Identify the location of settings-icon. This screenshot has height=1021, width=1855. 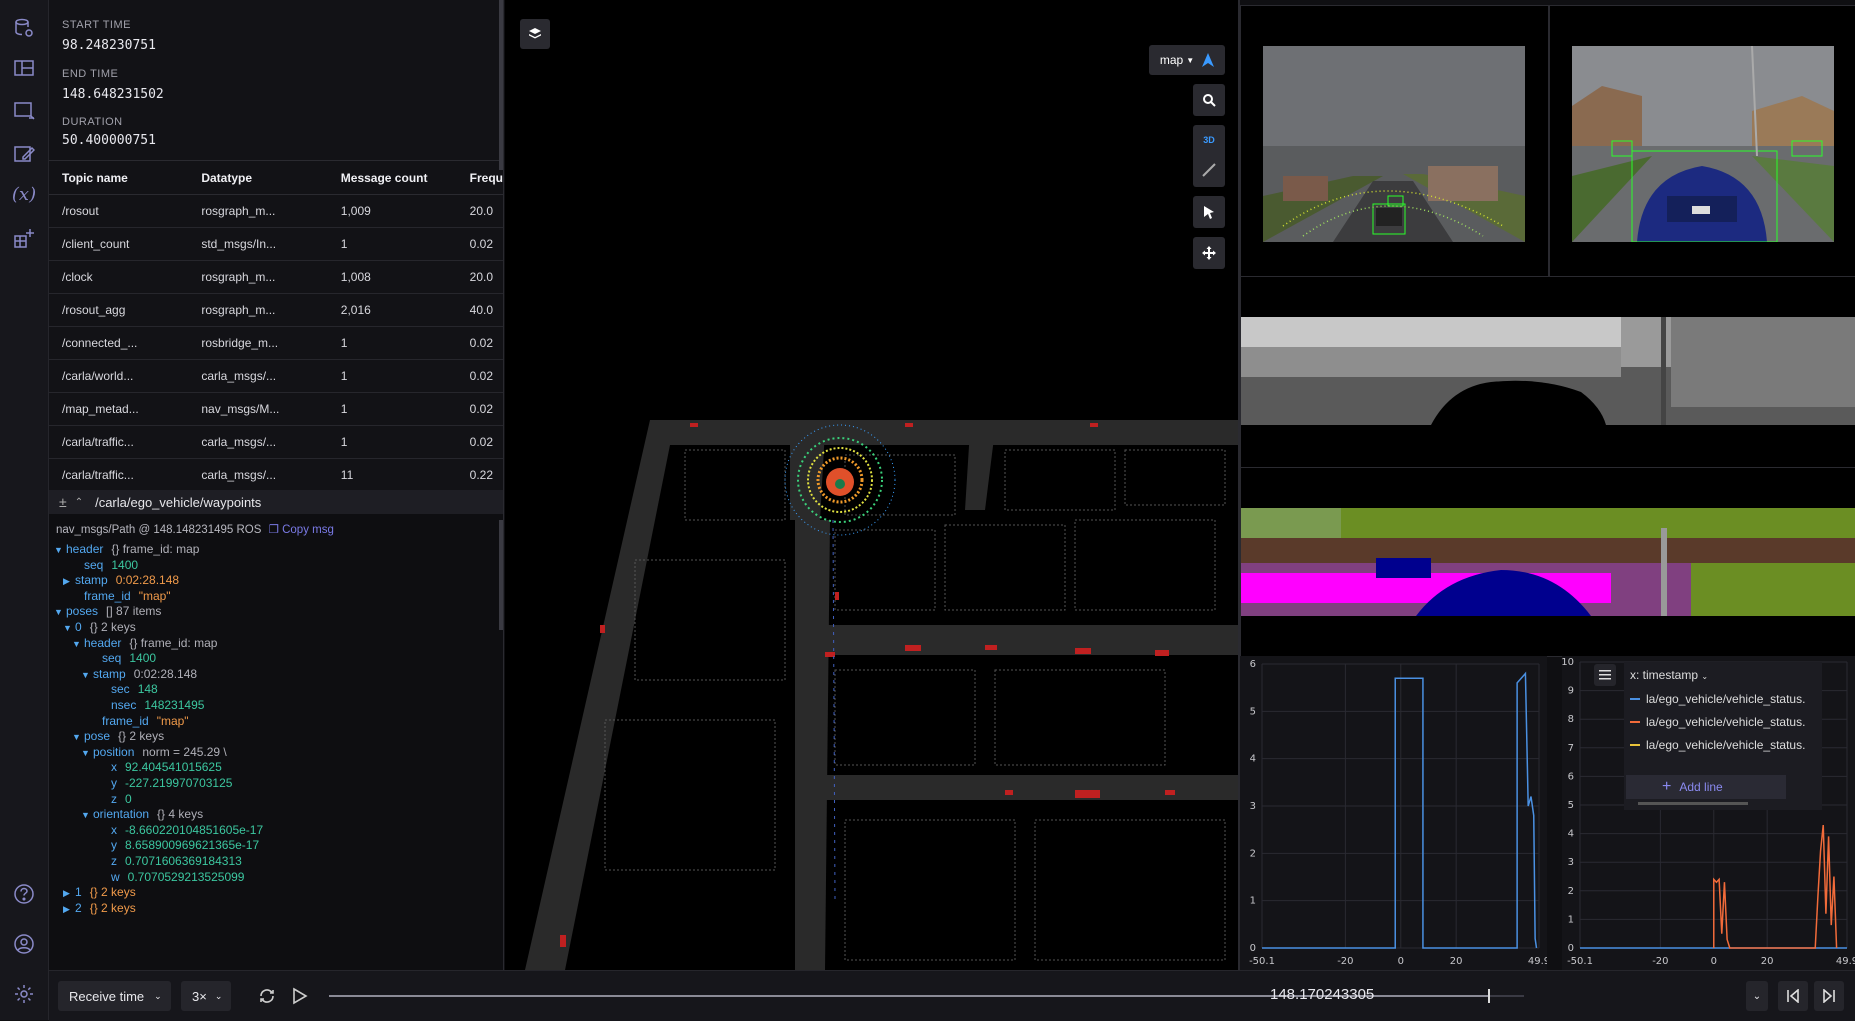
(24, 994).